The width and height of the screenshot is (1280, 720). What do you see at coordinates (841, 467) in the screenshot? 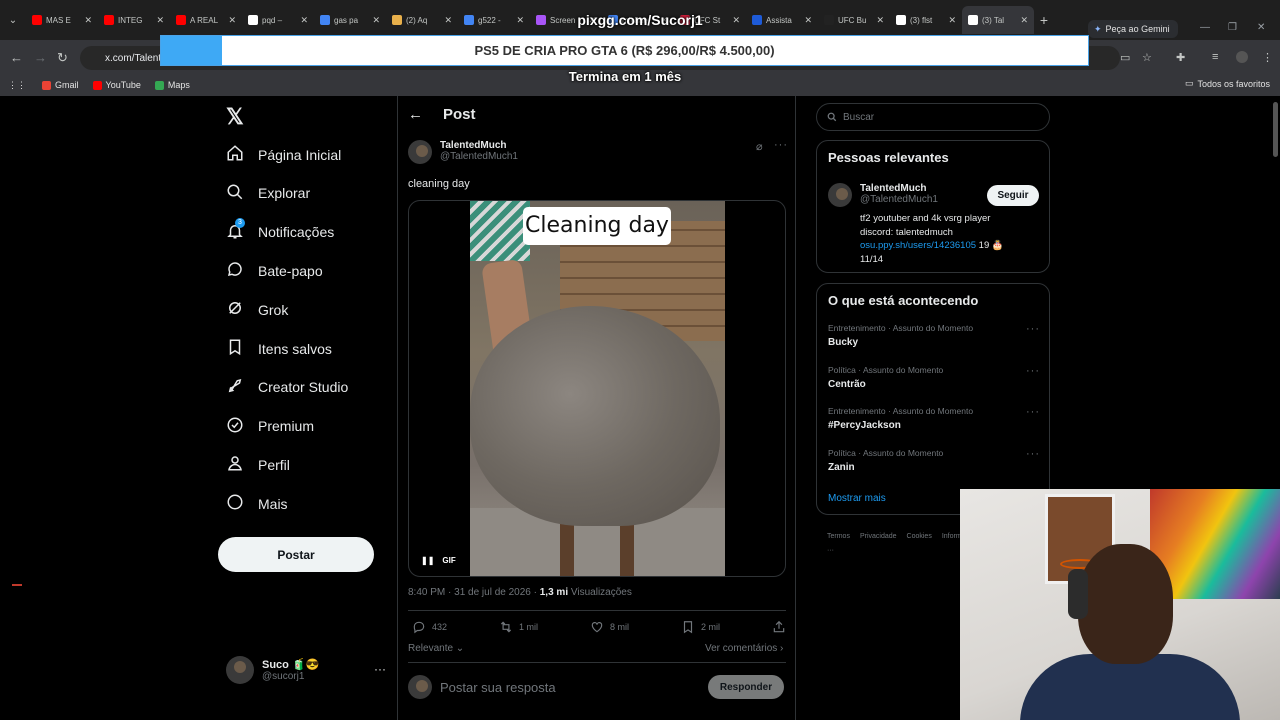
I see `trend-name: Zanin` at bounding box center [841, 467].